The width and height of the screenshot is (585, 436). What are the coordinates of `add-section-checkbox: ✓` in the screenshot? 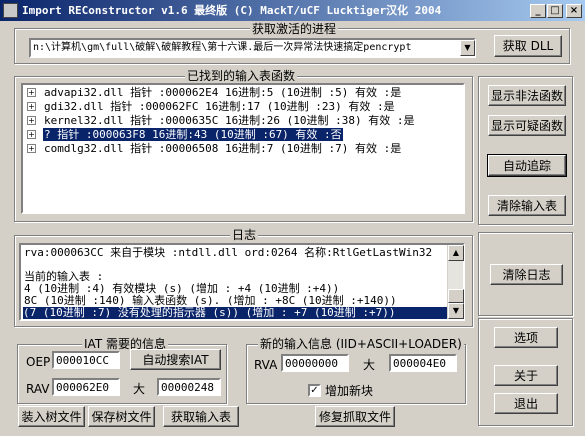 It's located at (314, 390).